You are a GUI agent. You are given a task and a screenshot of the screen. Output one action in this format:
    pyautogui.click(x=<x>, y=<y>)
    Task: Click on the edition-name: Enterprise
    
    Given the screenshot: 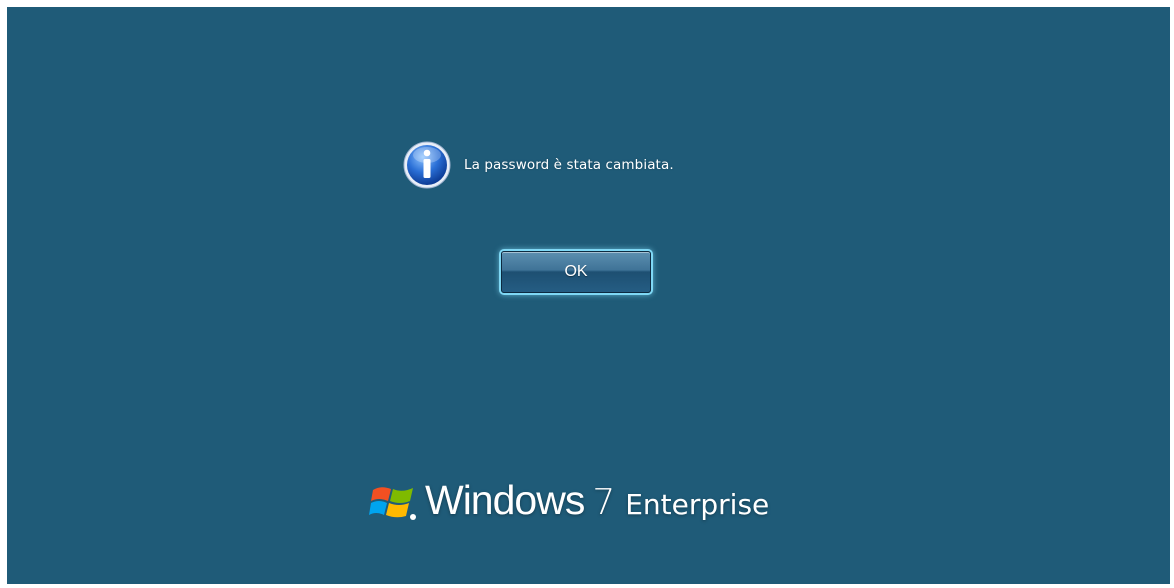 What is the action you would take?
    pyautogui.click(x=697, y=504)
    